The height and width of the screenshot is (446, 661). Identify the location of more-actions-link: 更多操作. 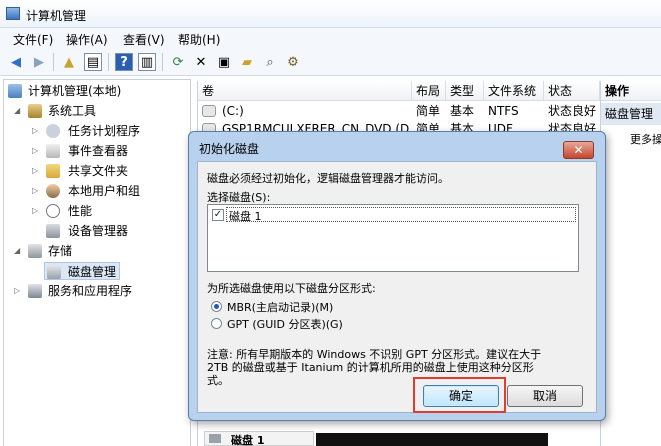
(645, 139).